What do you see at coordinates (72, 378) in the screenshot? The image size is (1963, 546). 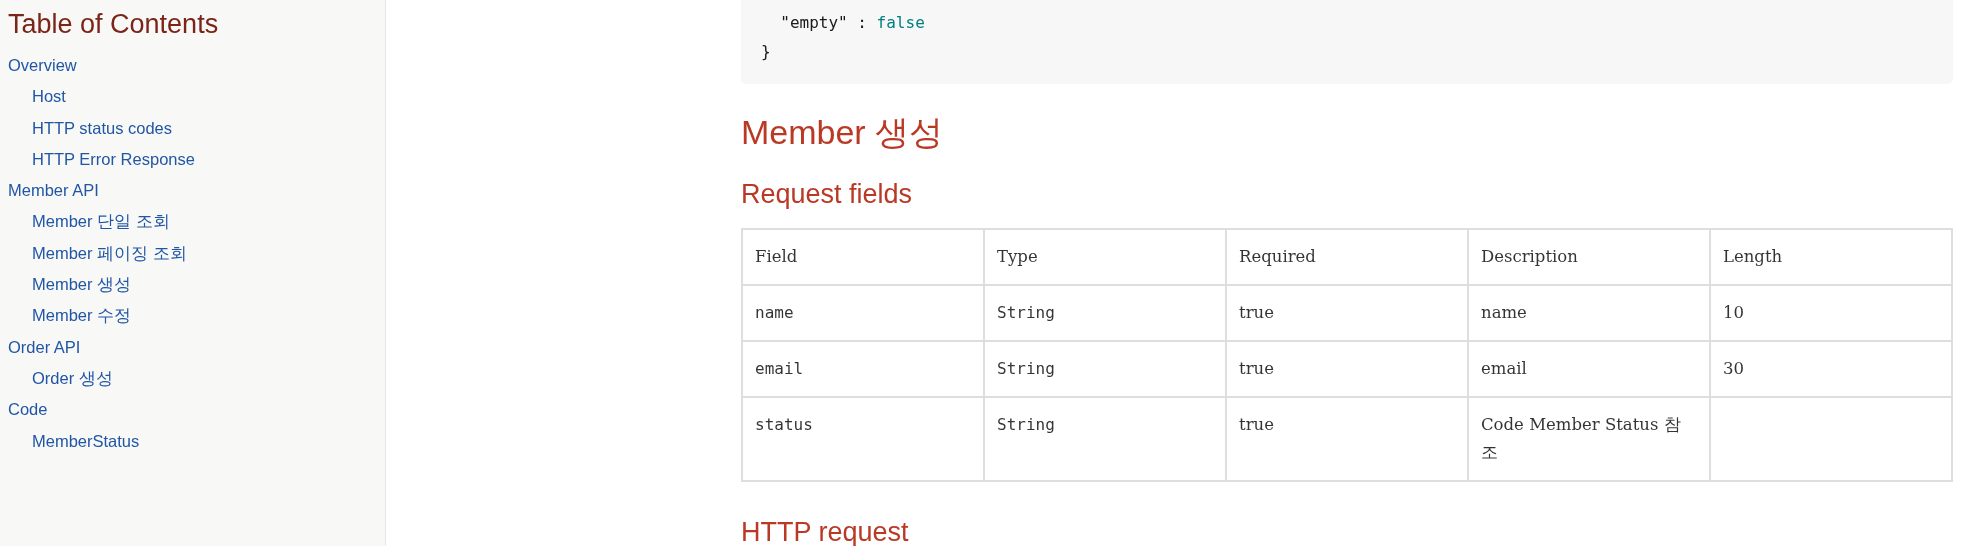 I see `toc-link: Order 생성` at bounding box center [72, 378].